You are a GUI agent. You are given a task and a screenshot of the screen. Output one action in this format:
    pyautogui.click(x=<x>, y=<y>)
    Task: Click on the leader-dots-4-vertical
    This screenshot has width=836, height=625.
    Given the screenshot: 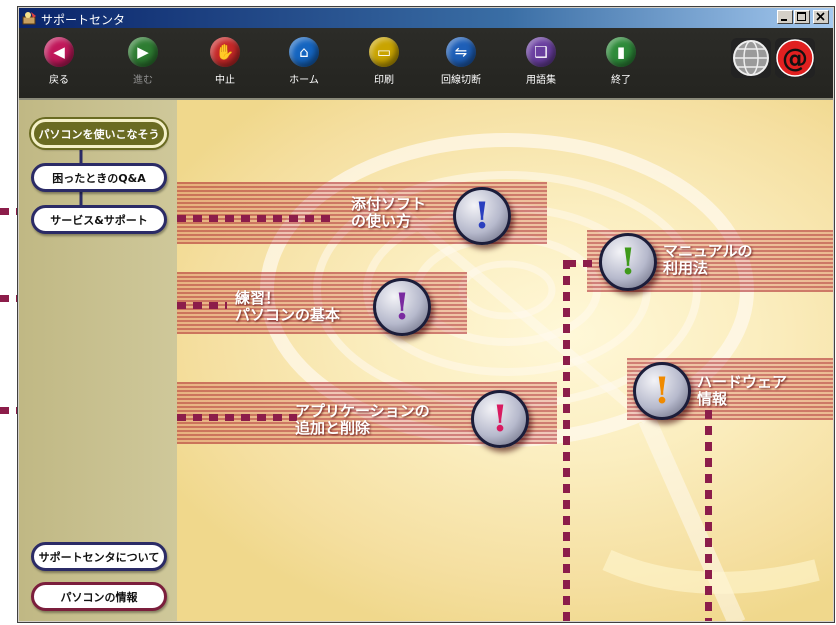 What is the action you would take?
    pyautogui.click(x=566, y=440)
    